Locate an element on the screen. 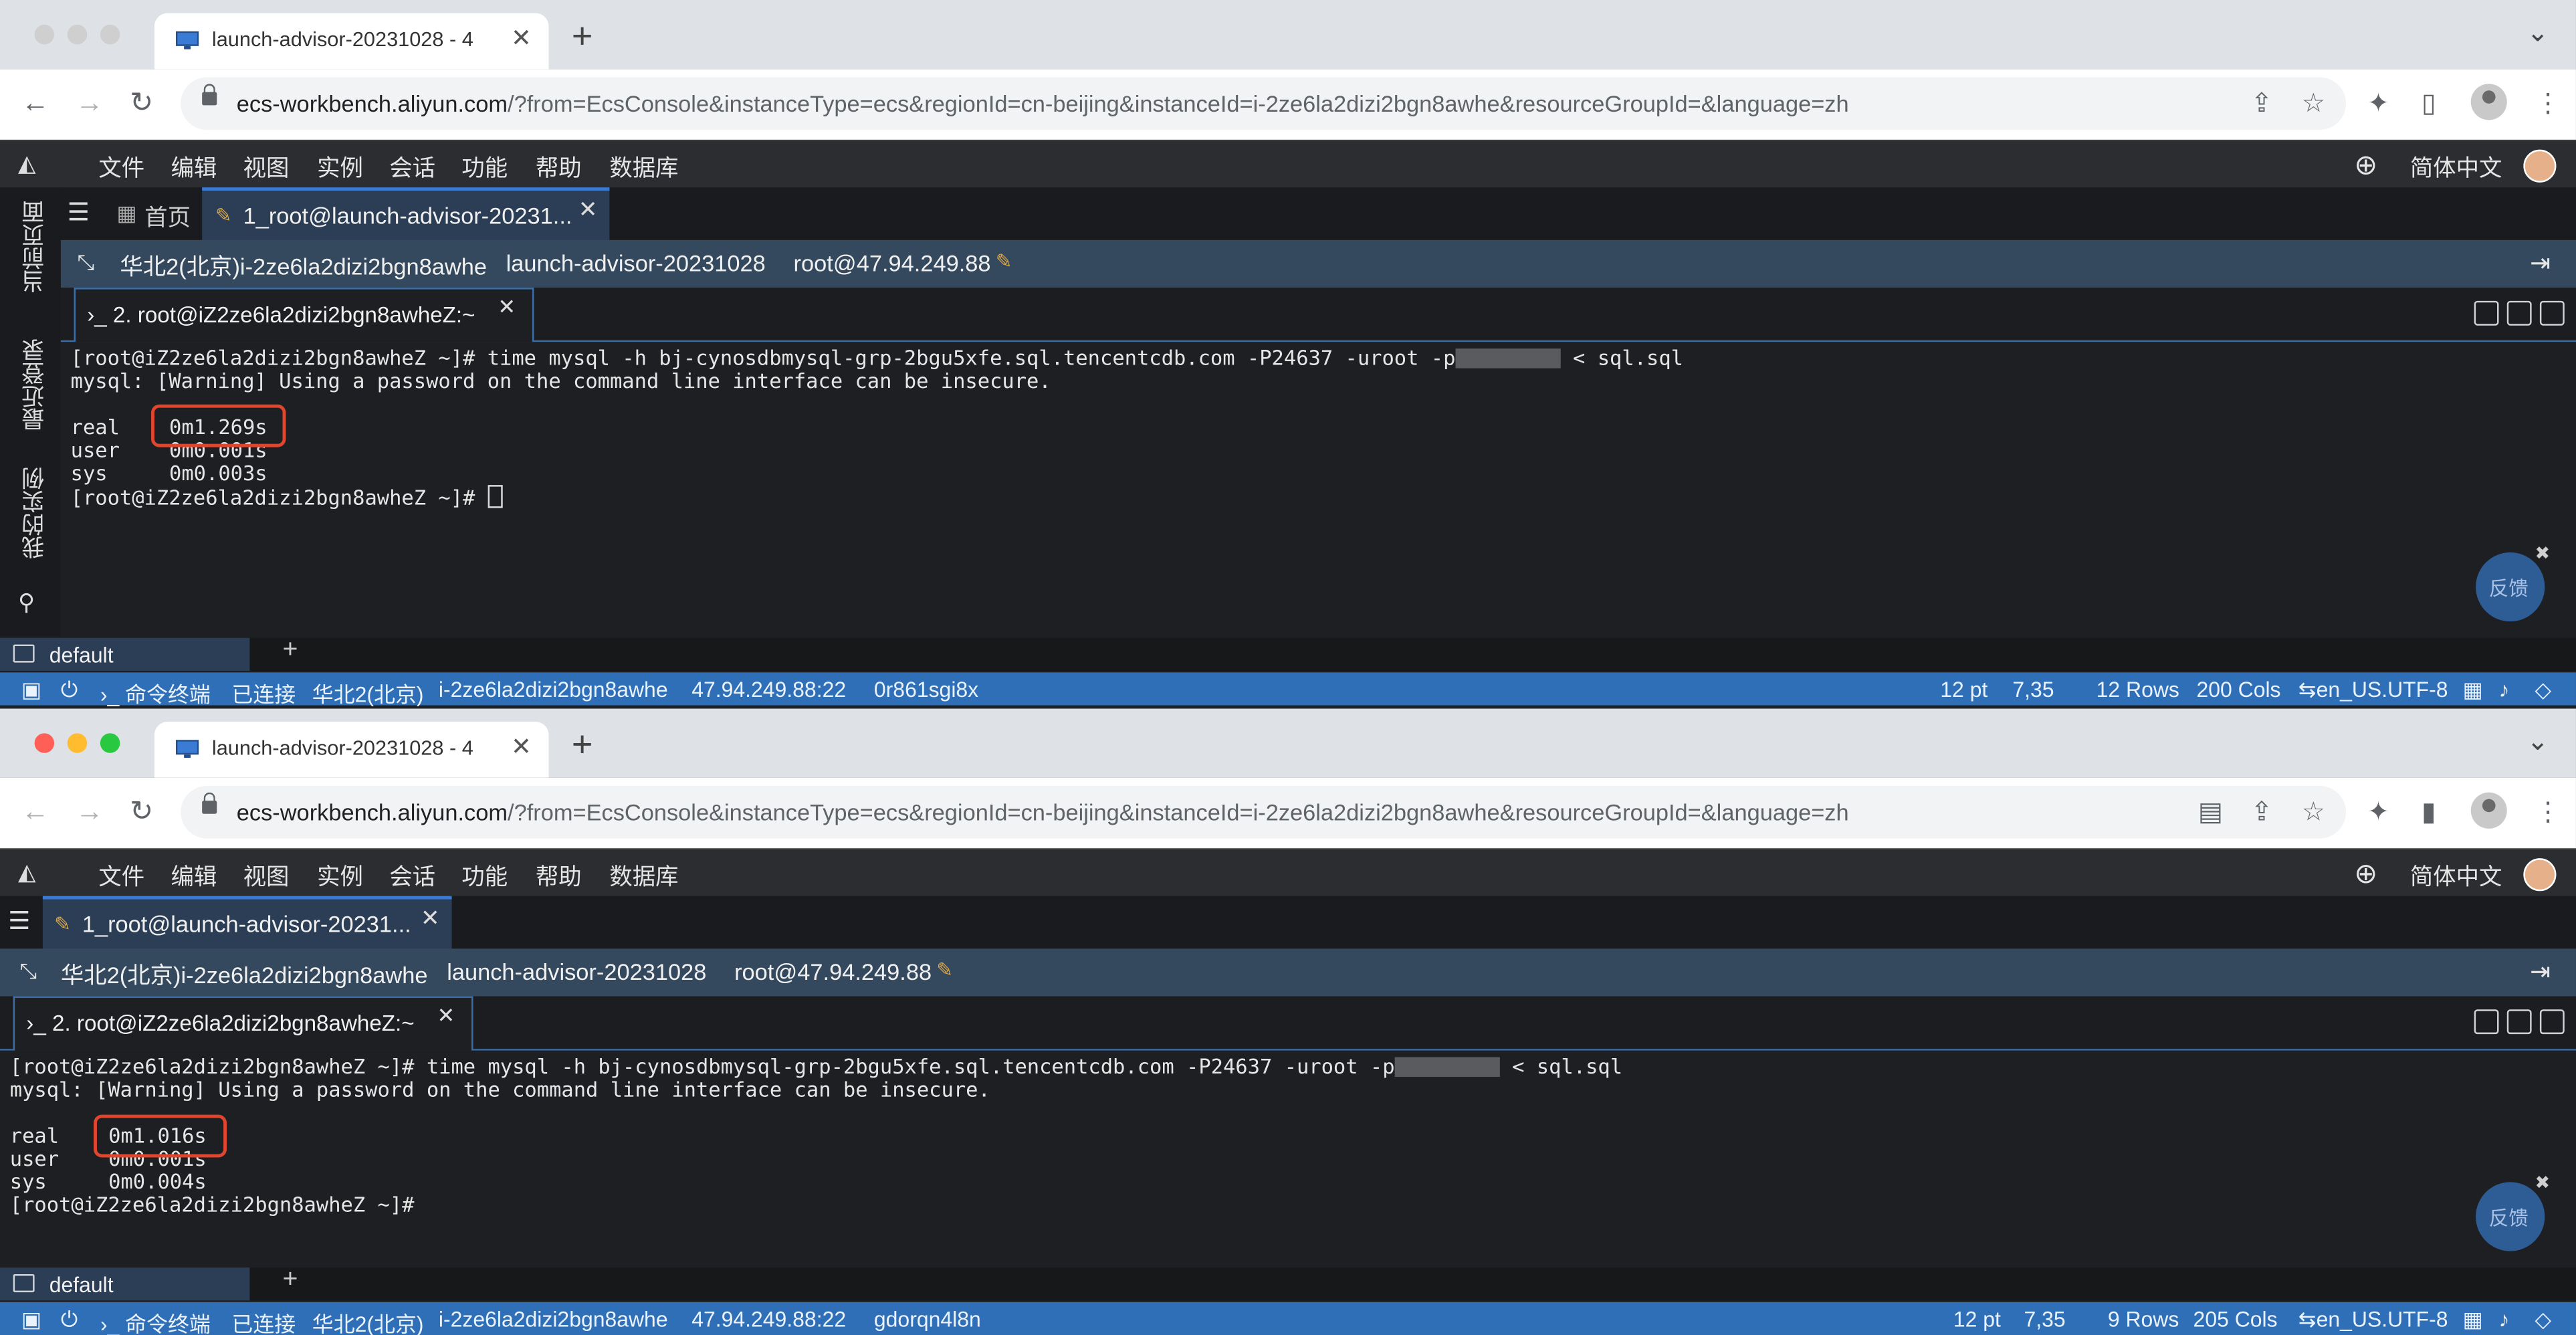  profile-avatar is located at coordinates (2488, 810).